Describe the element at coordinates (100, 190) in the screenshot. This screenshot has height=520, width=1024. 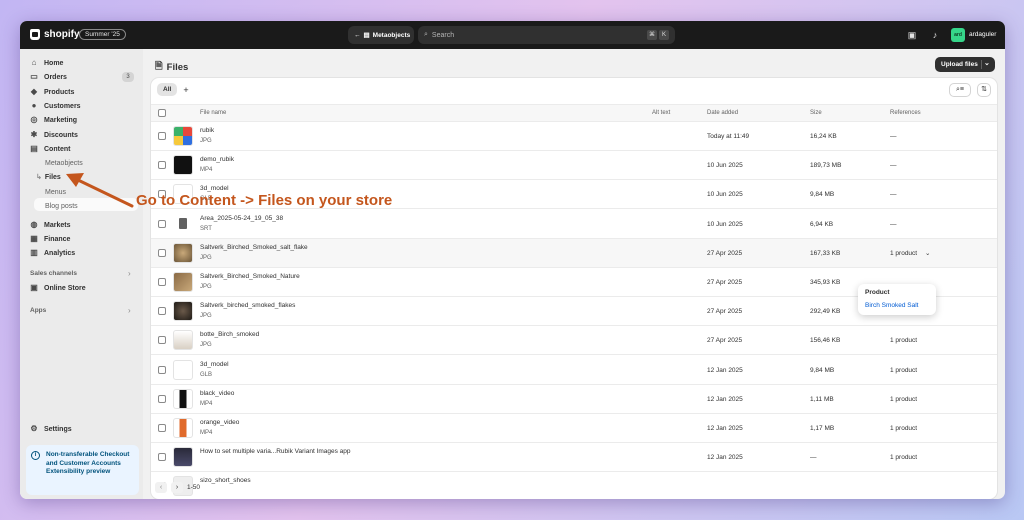
I see `annotation-arrow` at that location.